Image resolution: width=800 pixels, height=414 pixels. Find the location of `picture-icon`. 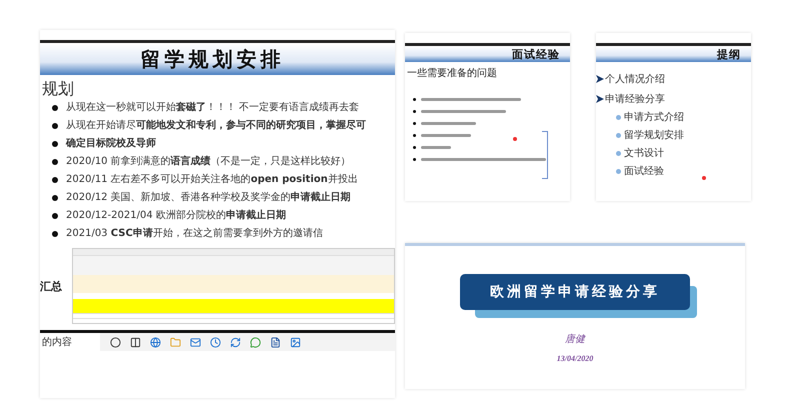

picture-icon is located at coordinates (295, 342).